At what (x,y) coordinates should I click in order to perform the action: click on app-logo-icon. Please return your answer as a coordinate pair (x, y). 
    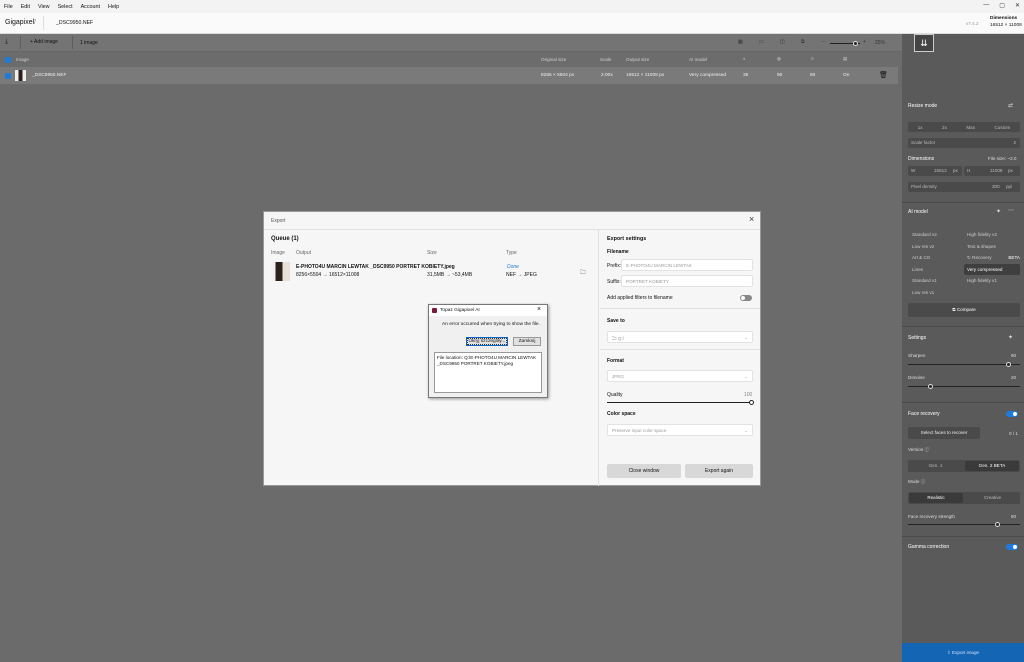
    Looking at the image, I should click on (434, 310).